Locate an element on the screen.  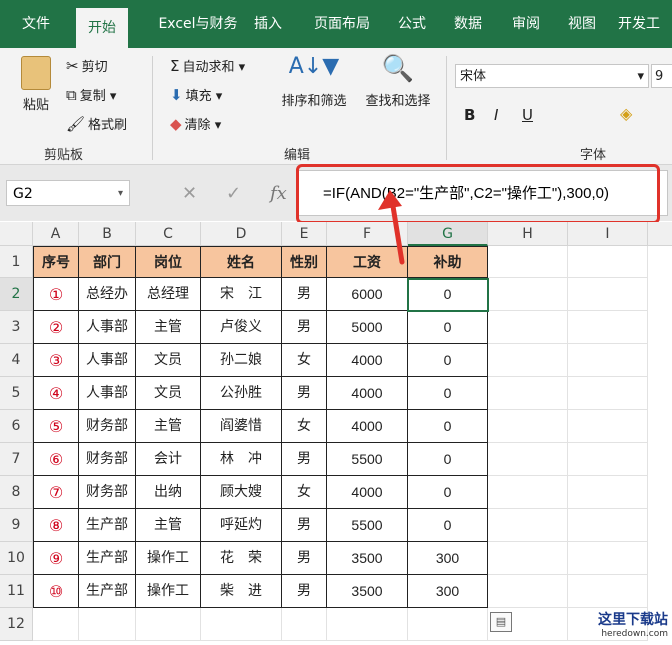
tab-review: 审阅 is located at coordinates (526, 24).